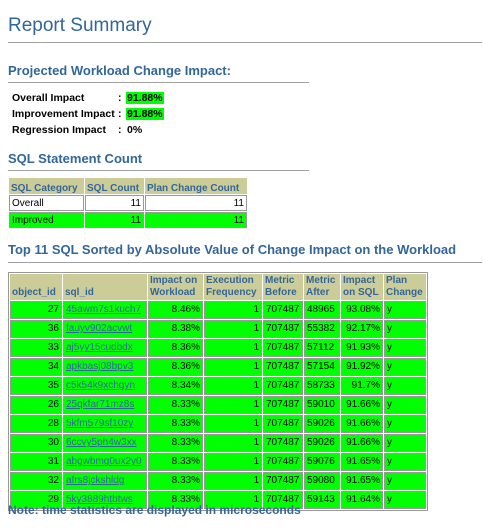  Describe the element at coordinates (362, 329) in the screenshot. I see `impact-sql-cell: 92.17%` at that location.